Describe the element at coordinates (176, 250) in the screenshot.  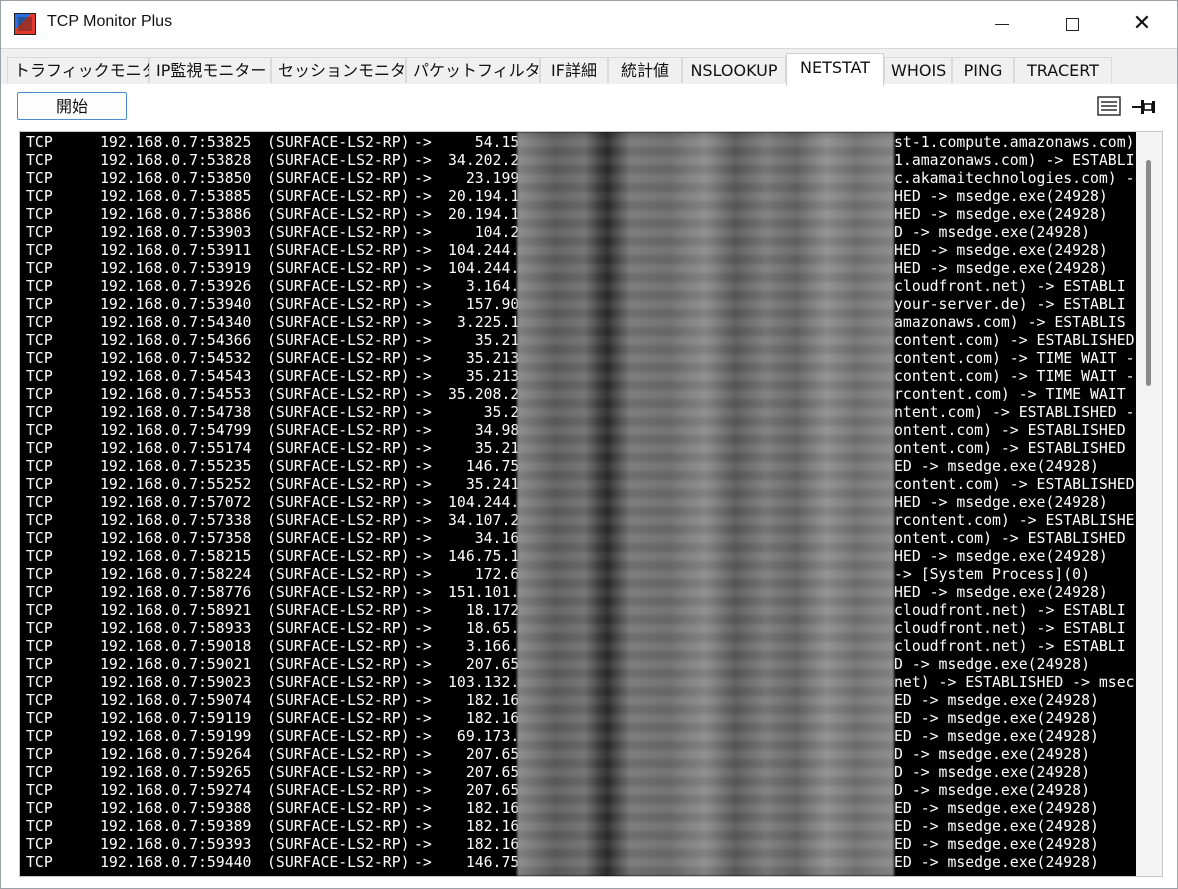
I see `row-local-address: 192.168.0.7:53911` at that location.